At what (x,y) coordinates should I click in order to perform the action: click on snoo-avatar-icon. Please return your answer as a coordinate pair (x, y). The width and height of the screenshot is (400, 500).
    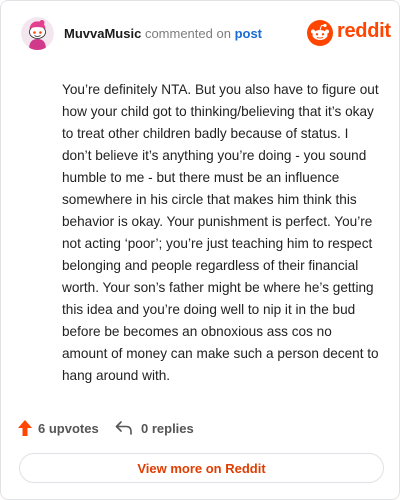
    Looking at the image, I should click on (37, 33).